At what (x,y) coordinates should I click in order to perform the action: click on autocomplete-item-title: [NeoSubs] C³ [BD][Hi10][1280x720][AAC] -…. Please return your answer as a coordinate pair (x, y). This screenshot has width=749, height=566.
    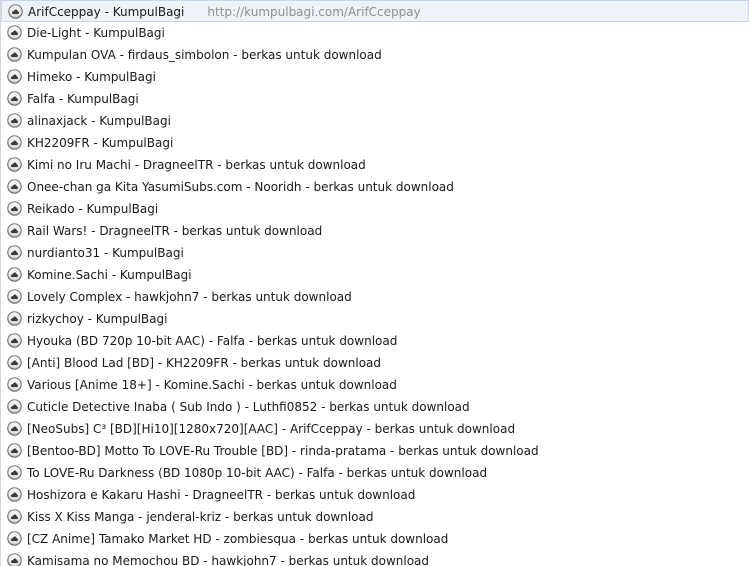
    Looking at the image, I should click on (271, 429).